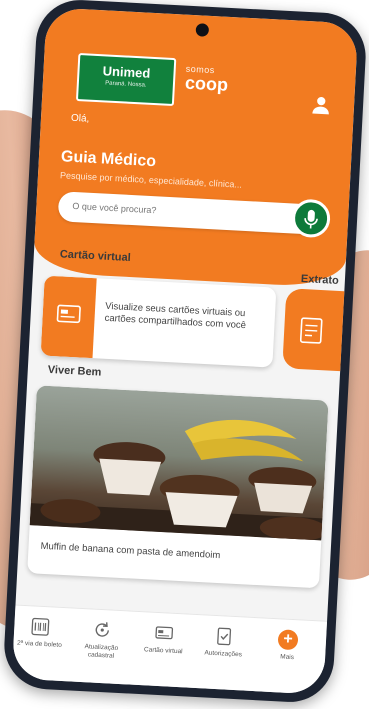 The image size is (369, 709). What do you see at coordinates (311, 330) in the screenshot?
I see `document-icon` at bounding box center [311, 330].